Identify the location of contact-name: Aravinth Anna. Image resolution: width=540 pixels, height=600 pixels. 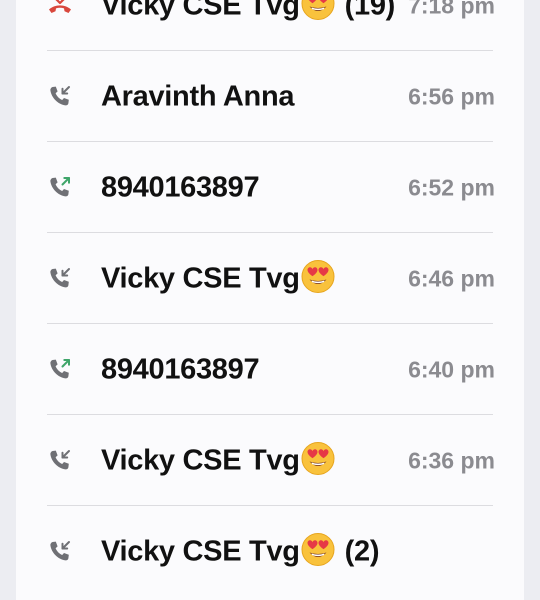
(198, 96).